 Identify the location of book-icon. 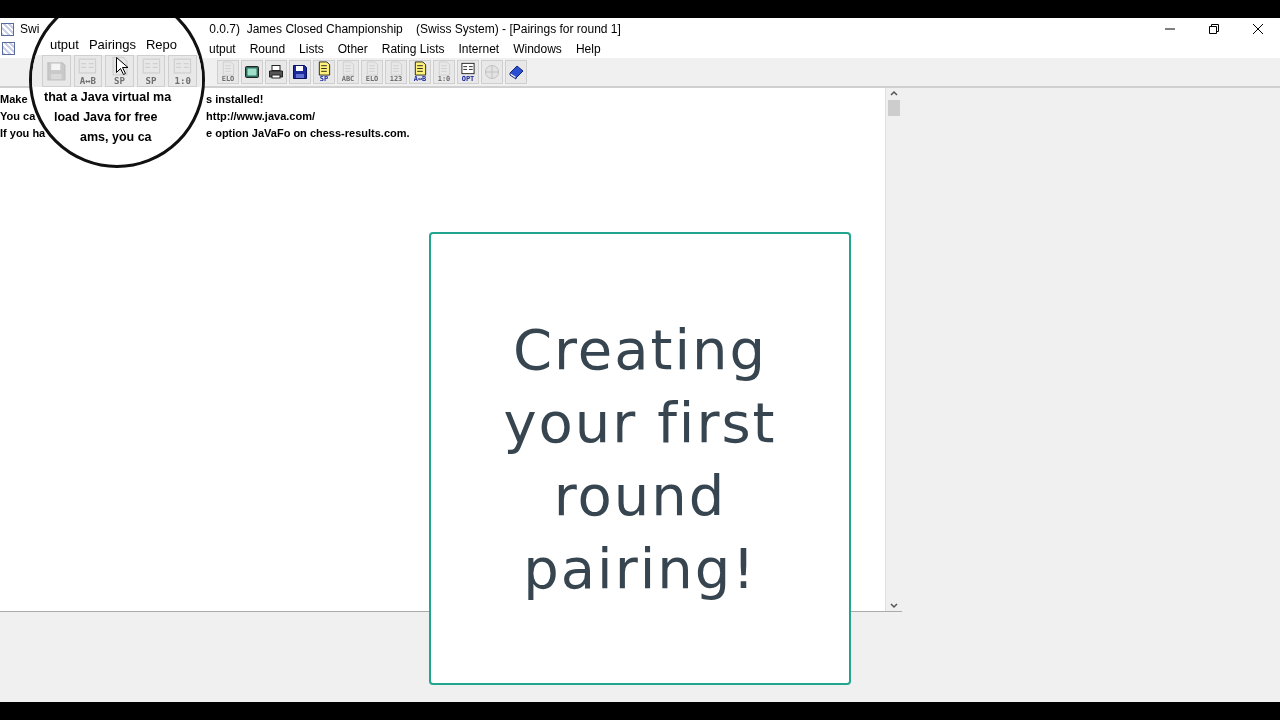
(516, 72).